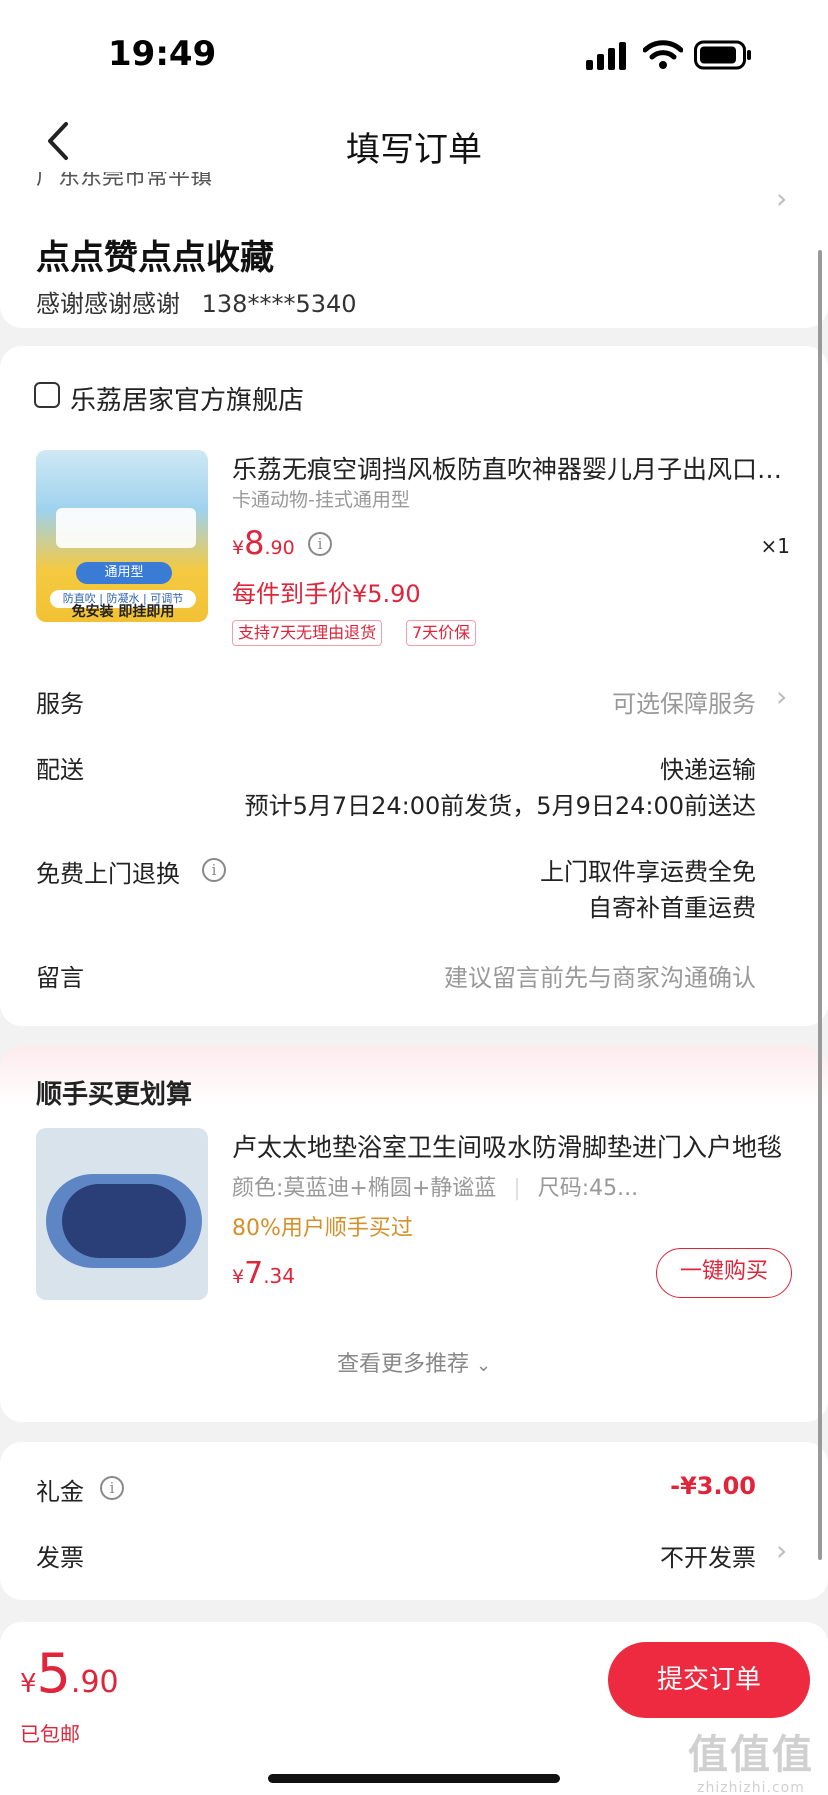 The height and width of the screenshot is (1795, 828). I want to click on total-currency: ¥, so click(28, 1684).